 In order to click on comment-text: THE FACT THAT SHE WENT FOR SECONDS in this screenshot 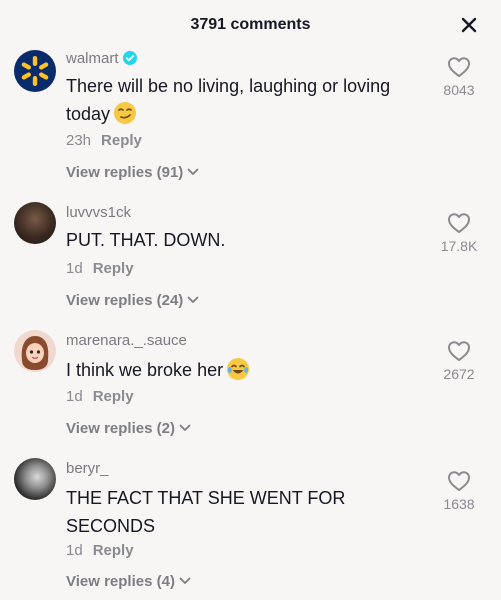, I will do `click(226, 512)`.